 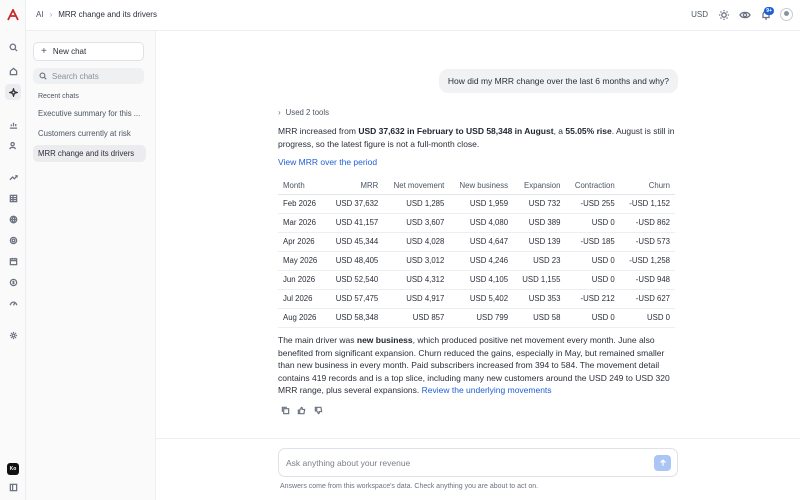 What do you see at coordinates (302, 186) in the screenshot?
I see `column-header: Month` at bounding box center [302, 186].